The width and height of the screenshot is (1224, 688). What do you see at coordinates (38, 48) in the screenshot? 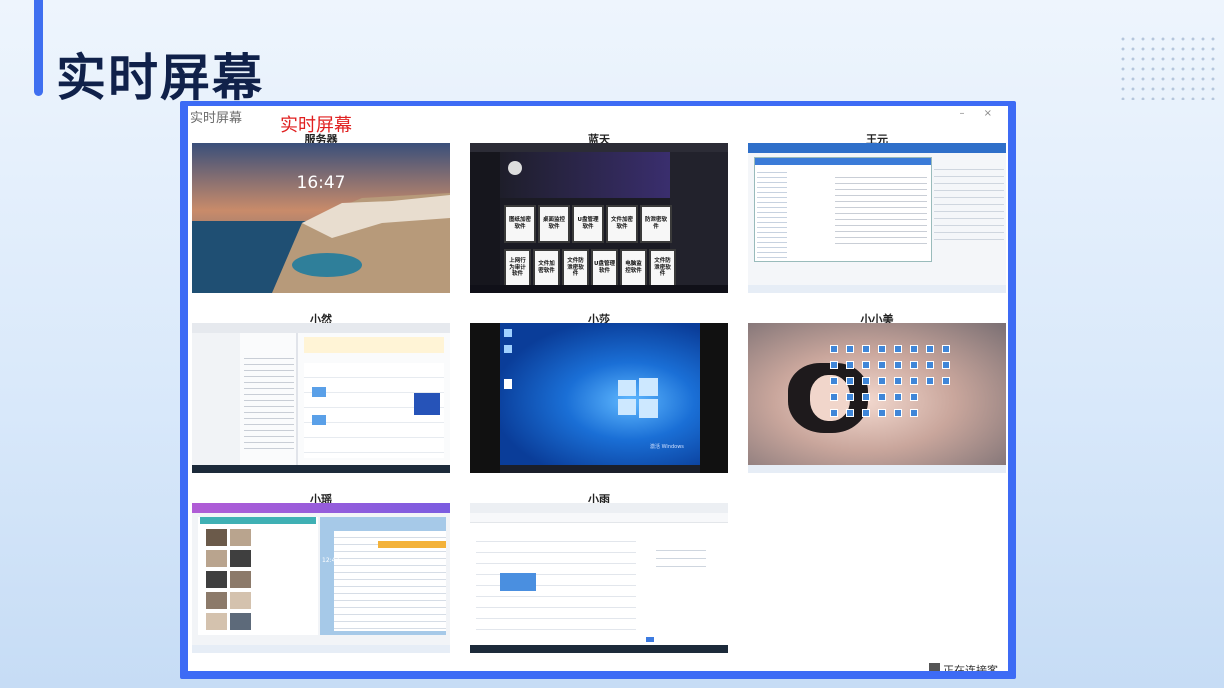
I see `title-accent-bar` at bounding box center [38, 48].